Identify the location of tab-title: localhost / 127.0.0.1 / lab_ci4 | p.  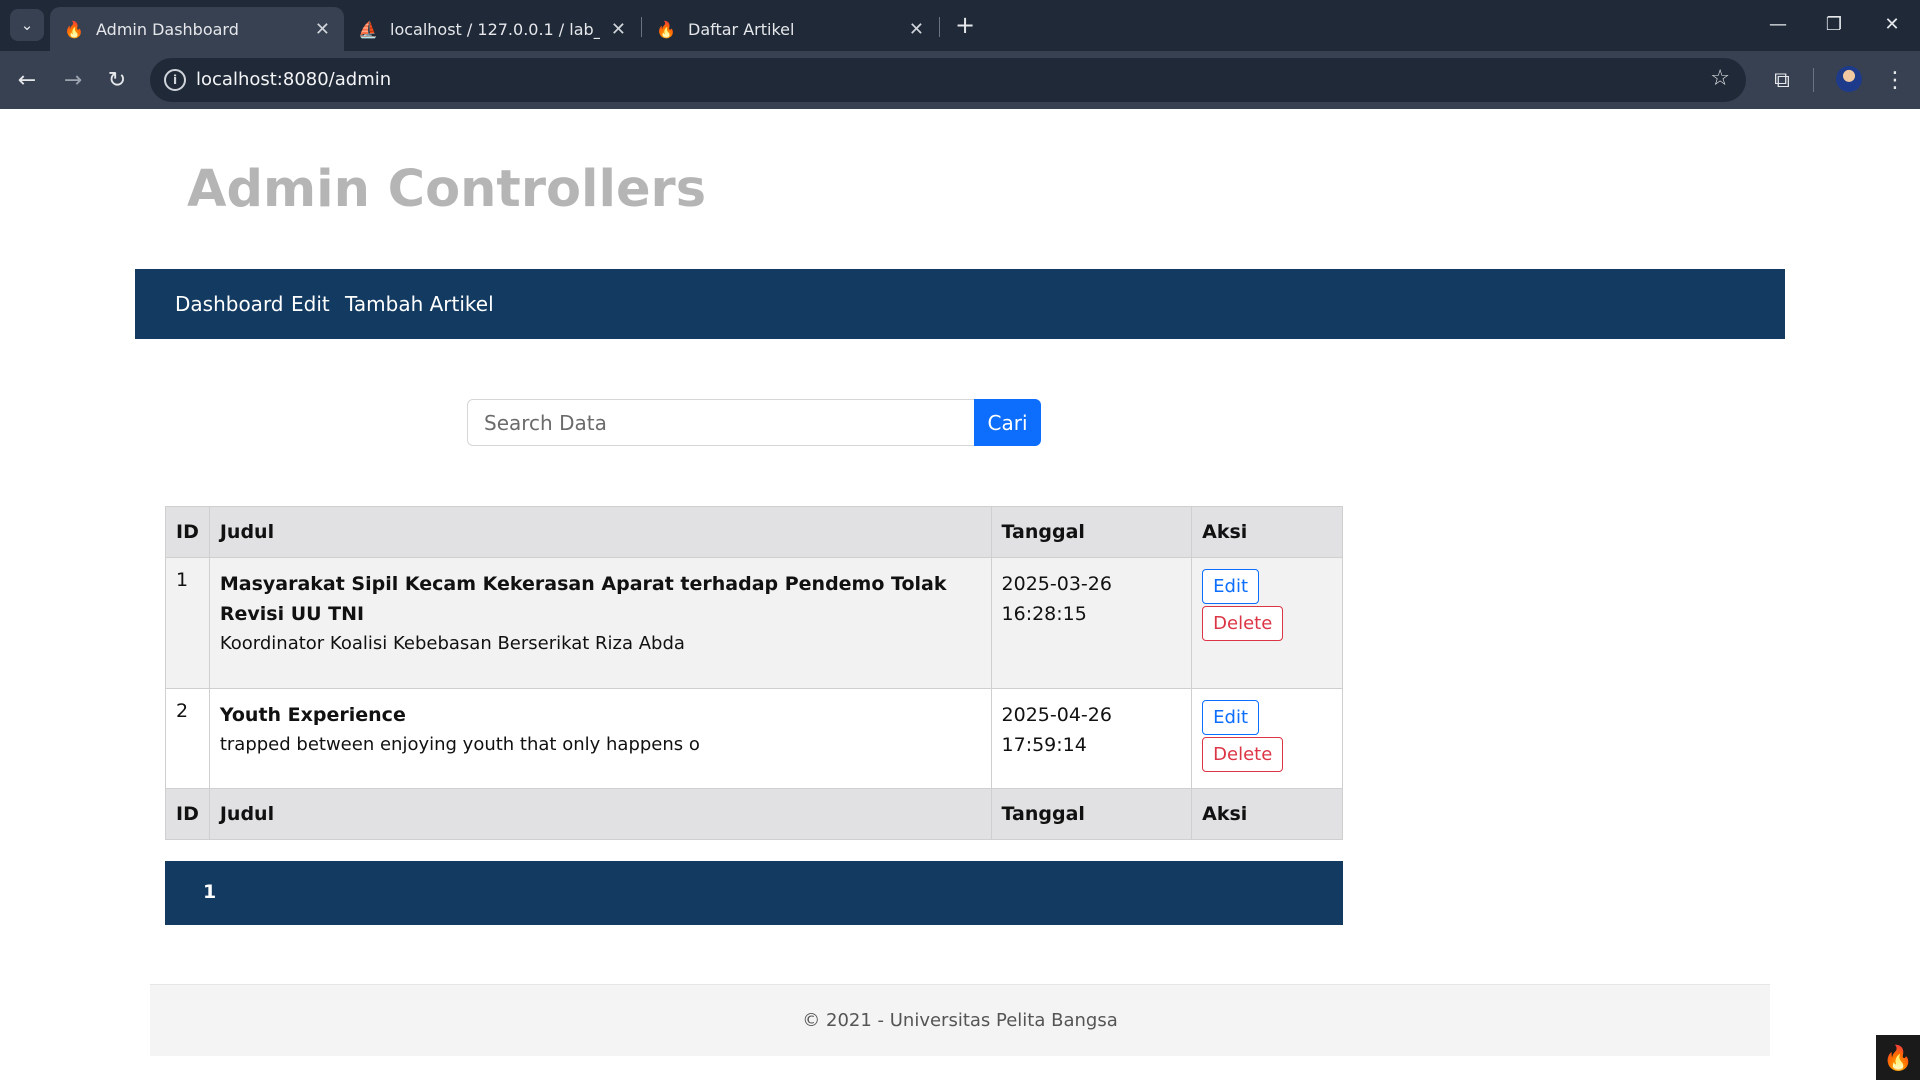
(495, 29).